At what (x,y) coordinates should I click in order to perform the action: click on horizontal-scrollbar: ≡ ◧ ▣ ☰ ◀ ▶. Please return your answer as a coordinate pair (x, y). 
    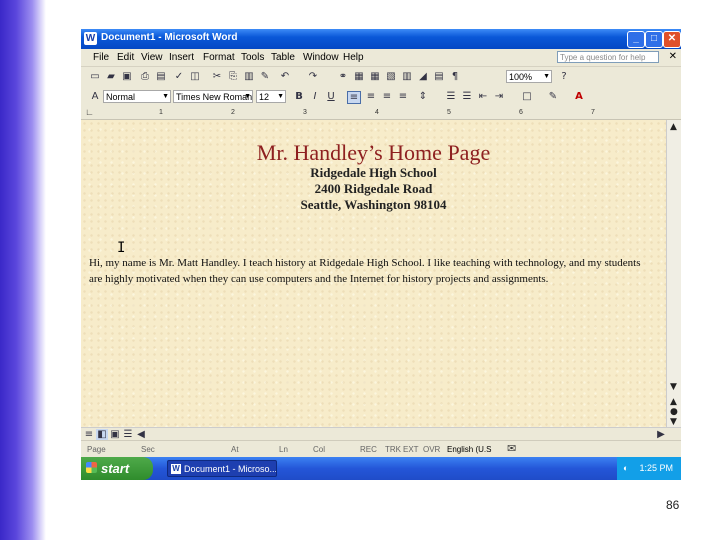
    Looking at the image, I should click on (381, 434).